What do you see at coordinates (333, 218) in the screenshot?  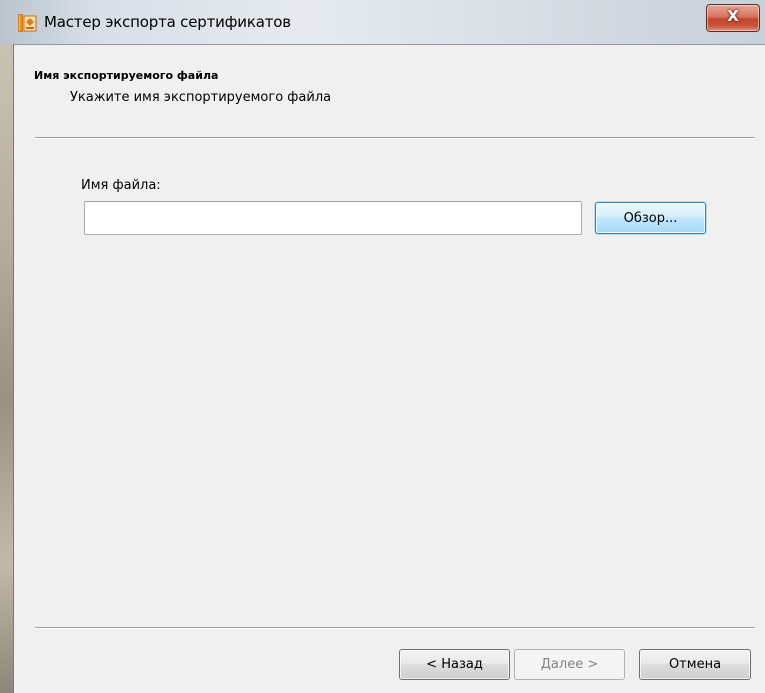 I see `filename-input` at bounding box center [333, 218].